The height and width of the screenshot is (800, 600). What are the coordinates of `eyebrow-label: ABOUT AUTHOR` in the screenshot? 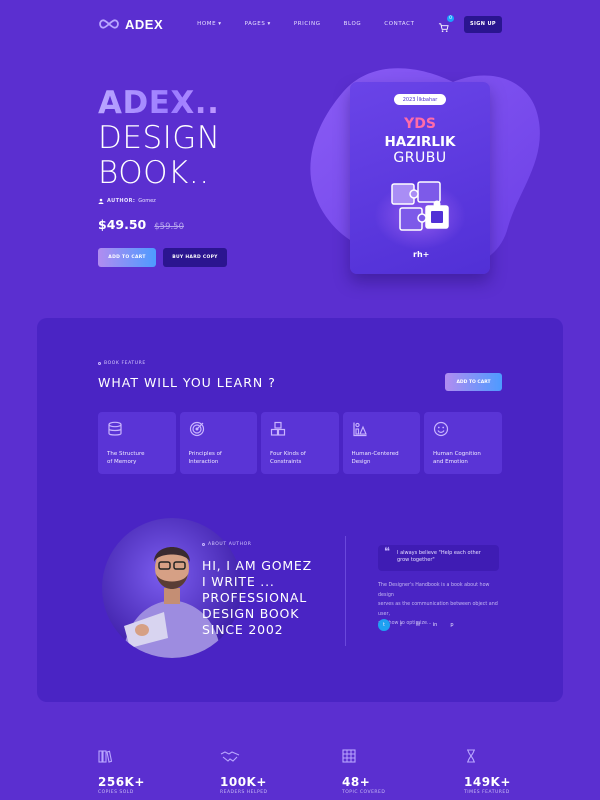 It's located at (230, 544).